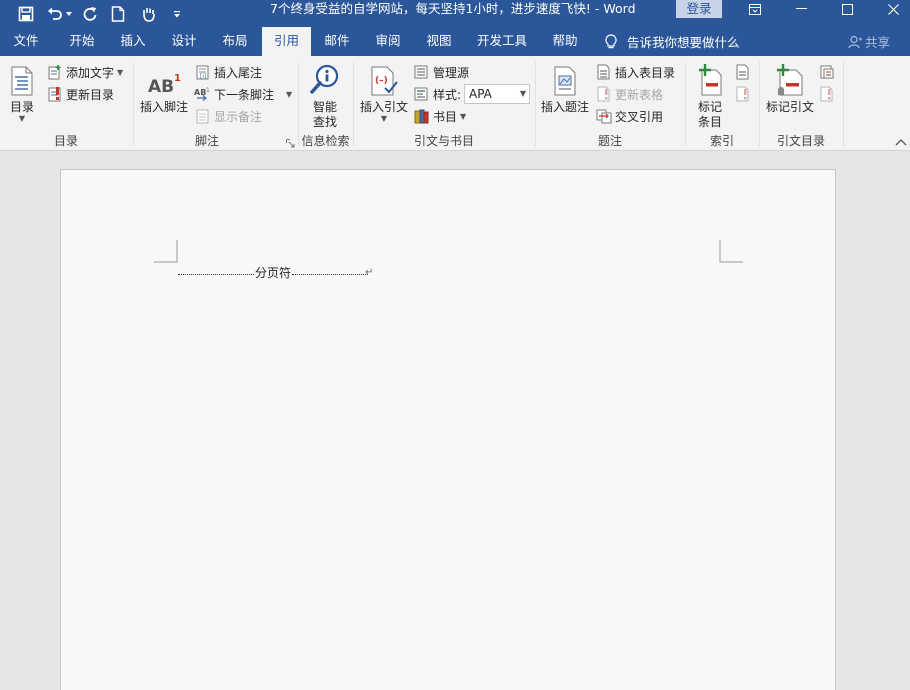 This screenshot has width=910, height=690. I want to click on bibliography-icon, so click(422, 116).